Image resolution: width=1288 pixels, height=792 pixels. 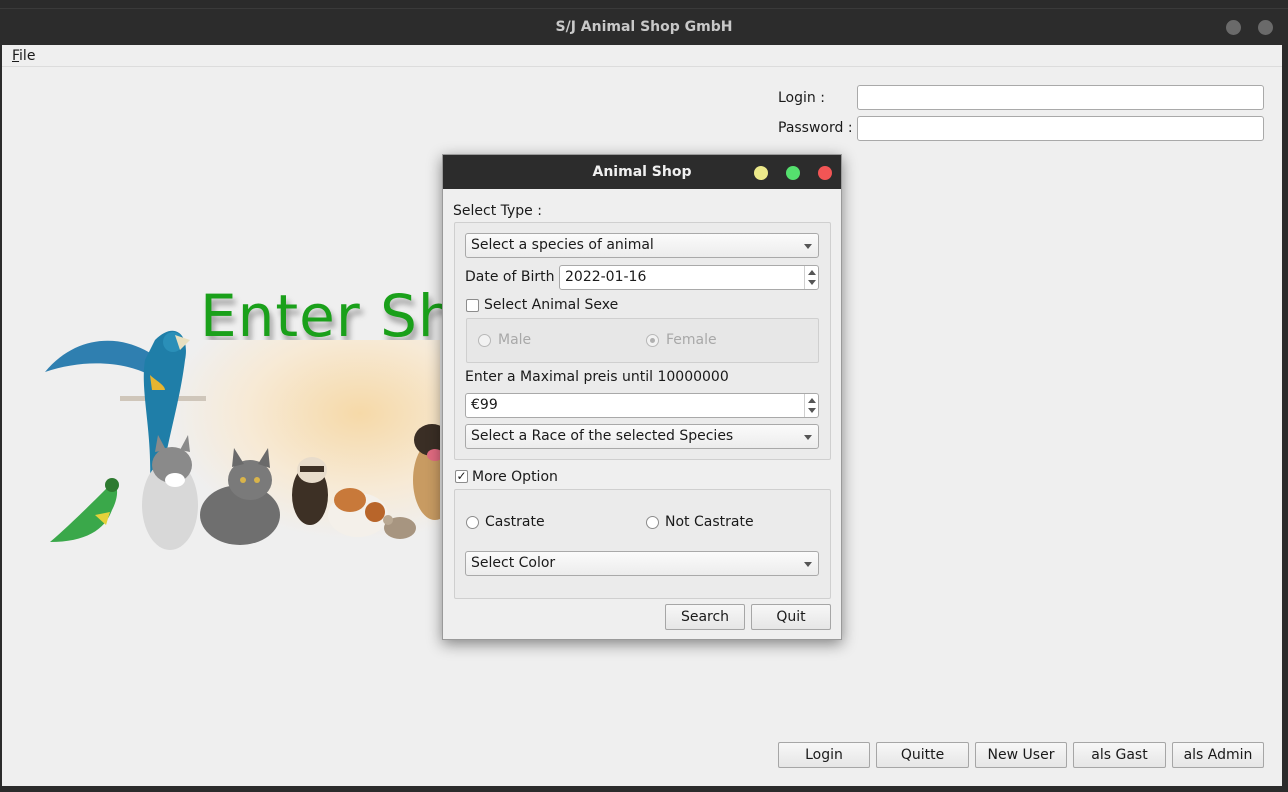 I want to click on animals-banner-image, so click(x=240, y=455).